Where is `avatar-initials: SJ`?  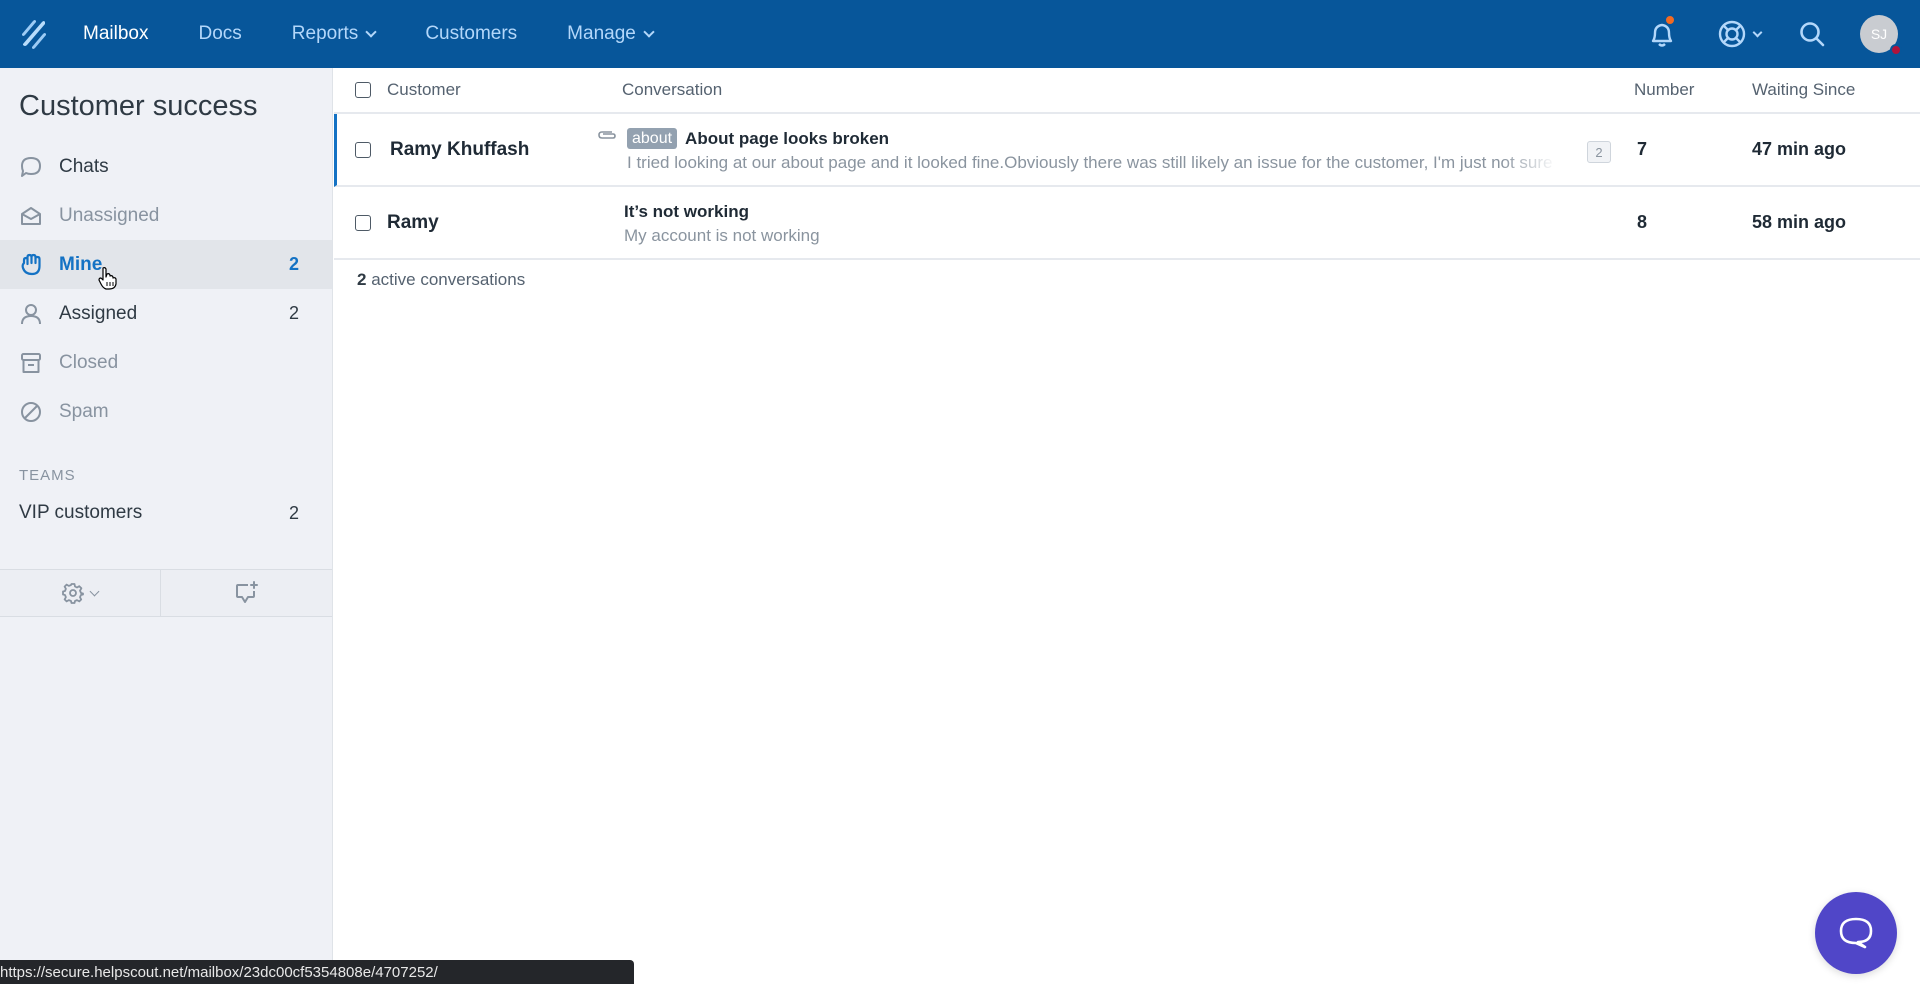
avatar-initials: SJ is located at coordinates (1879, 34).